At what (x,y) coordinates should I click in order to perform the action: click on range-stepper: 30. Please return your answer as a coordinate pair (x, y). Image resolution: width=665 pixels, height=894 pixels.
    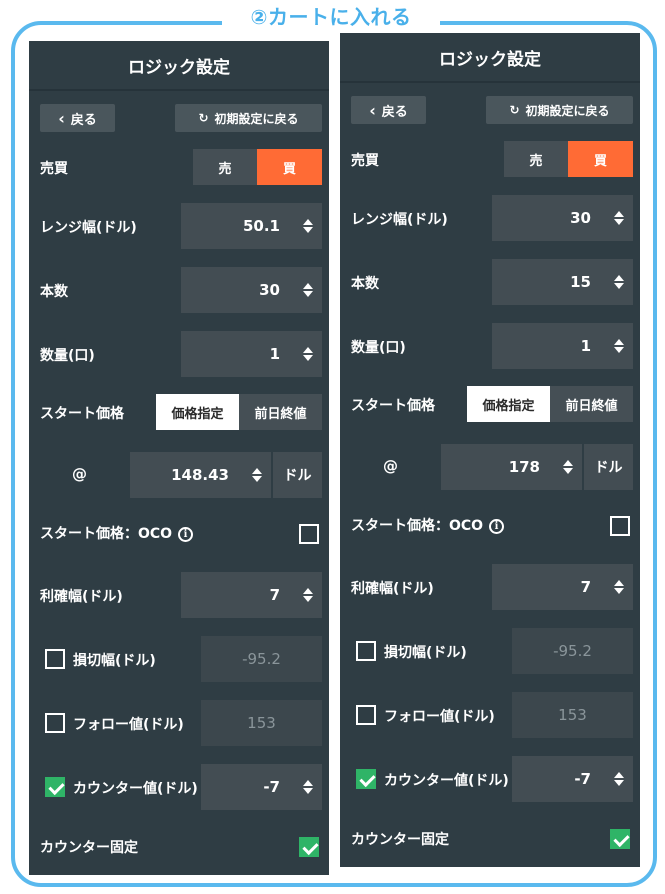
    Looking at the image, I should click on (562, 218).